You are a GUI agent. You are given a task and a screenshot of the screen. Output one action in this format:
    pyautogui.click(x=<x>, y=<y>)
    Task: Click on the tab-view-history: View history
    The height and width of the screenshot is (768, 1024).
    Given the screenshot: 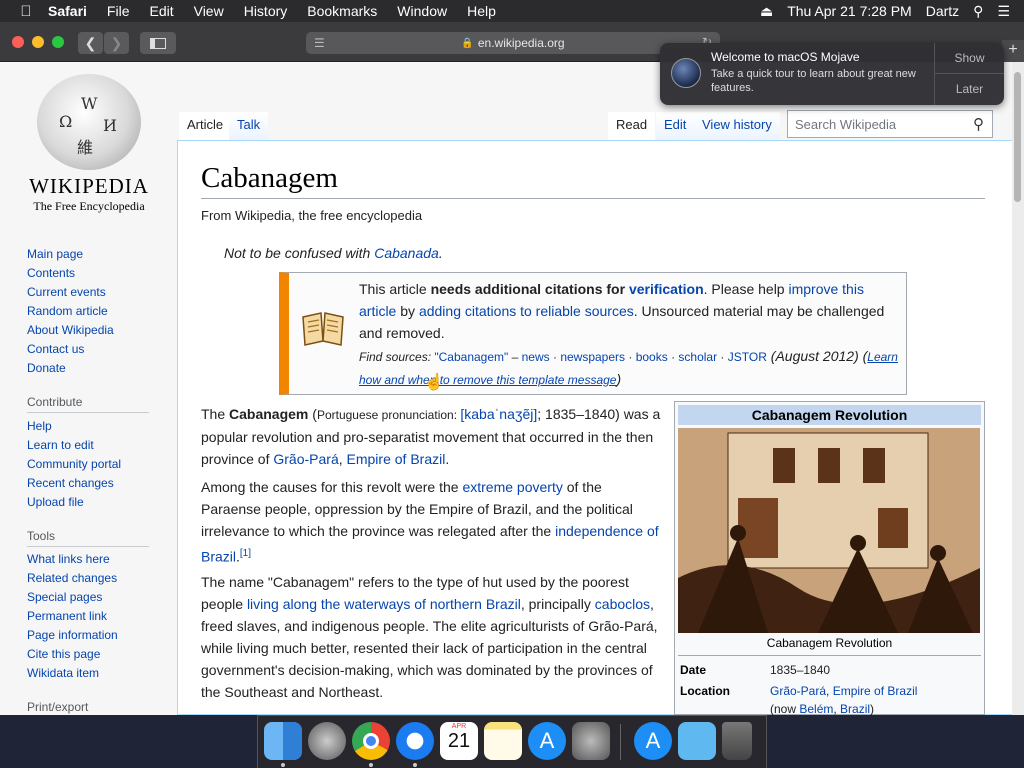 What is the action you would take?
    pyautogui.click(x=737, y=127)
    